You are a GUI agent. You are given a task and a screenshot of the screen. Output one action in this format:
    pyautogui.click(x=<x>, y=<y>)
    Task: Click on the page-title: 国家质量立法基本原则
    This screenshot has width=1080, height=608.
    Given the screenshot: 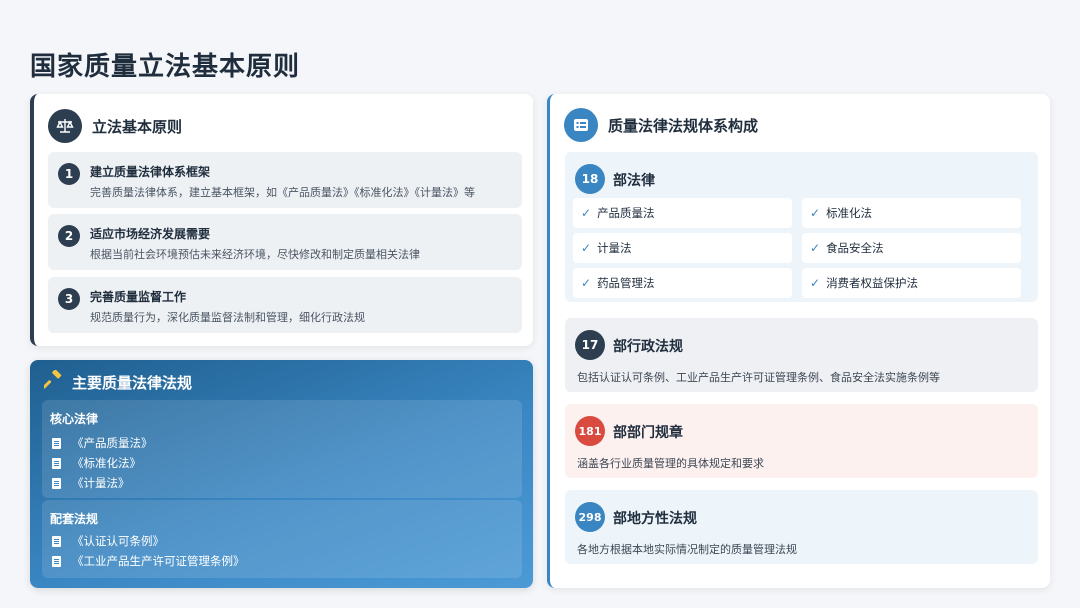 What is the action you would take?
    pyautogui.click(x=165, y=67)
    